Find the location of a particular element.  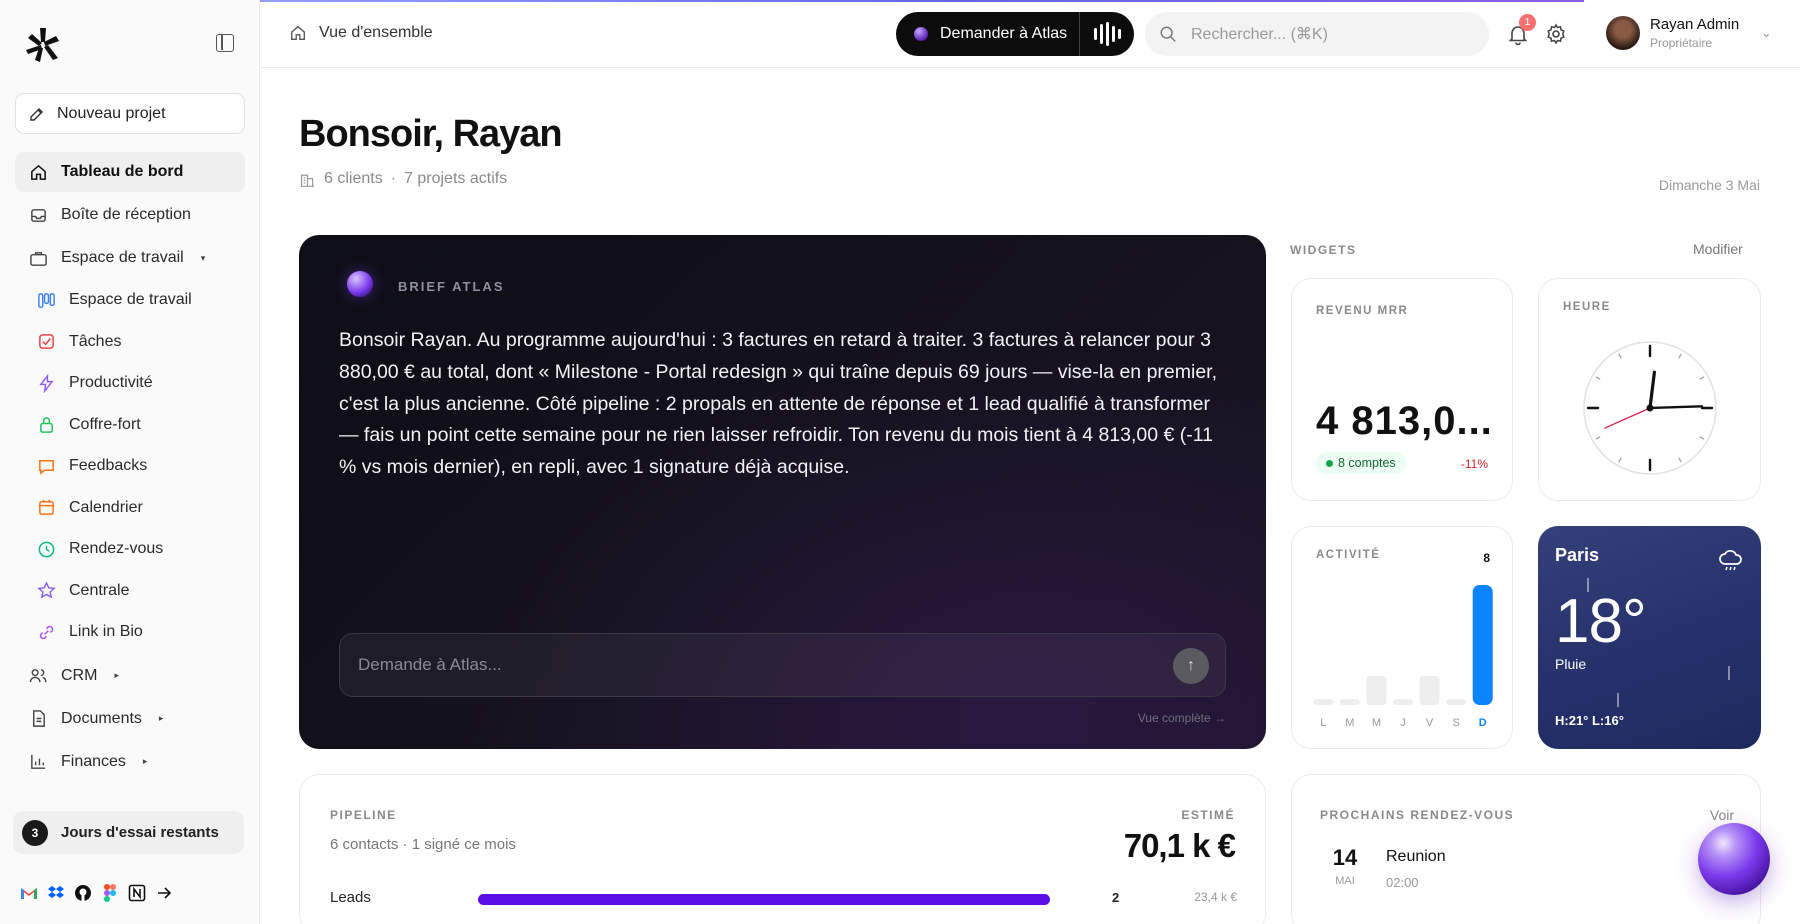

clock-widget: HEURE is located at coordinates (1649, 389).